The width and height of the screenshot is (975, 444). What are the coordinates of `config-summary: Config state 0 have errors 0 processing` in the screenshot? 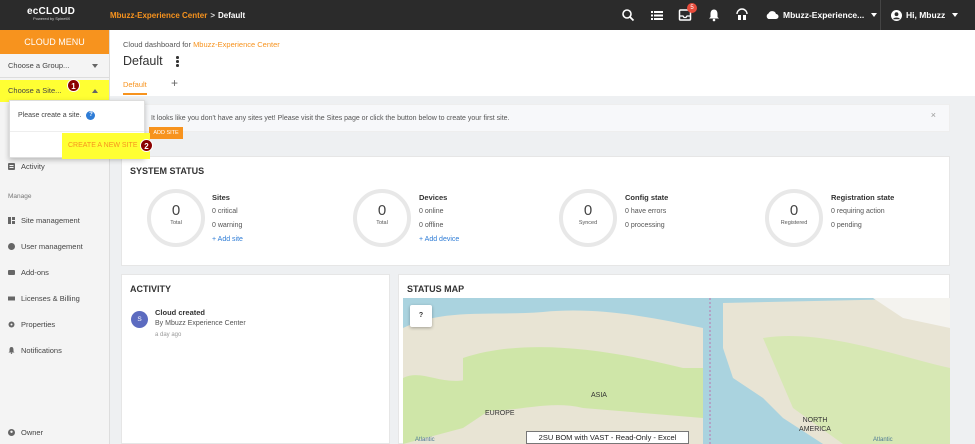 It's located at (646, 212).